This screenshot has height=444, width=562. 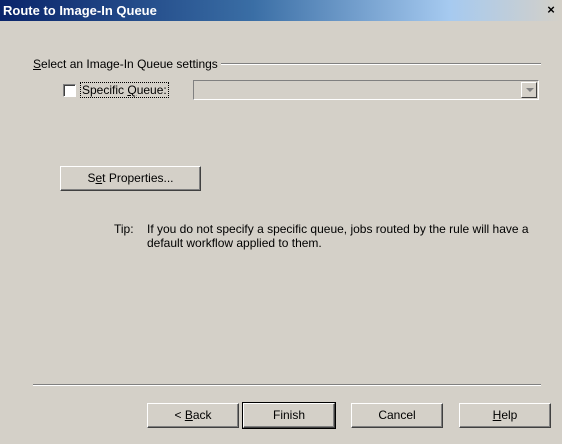 What do you see at coordinates (287, 385) in the screenshot?
I see `footer-divider` at bounding box center [287, 385].